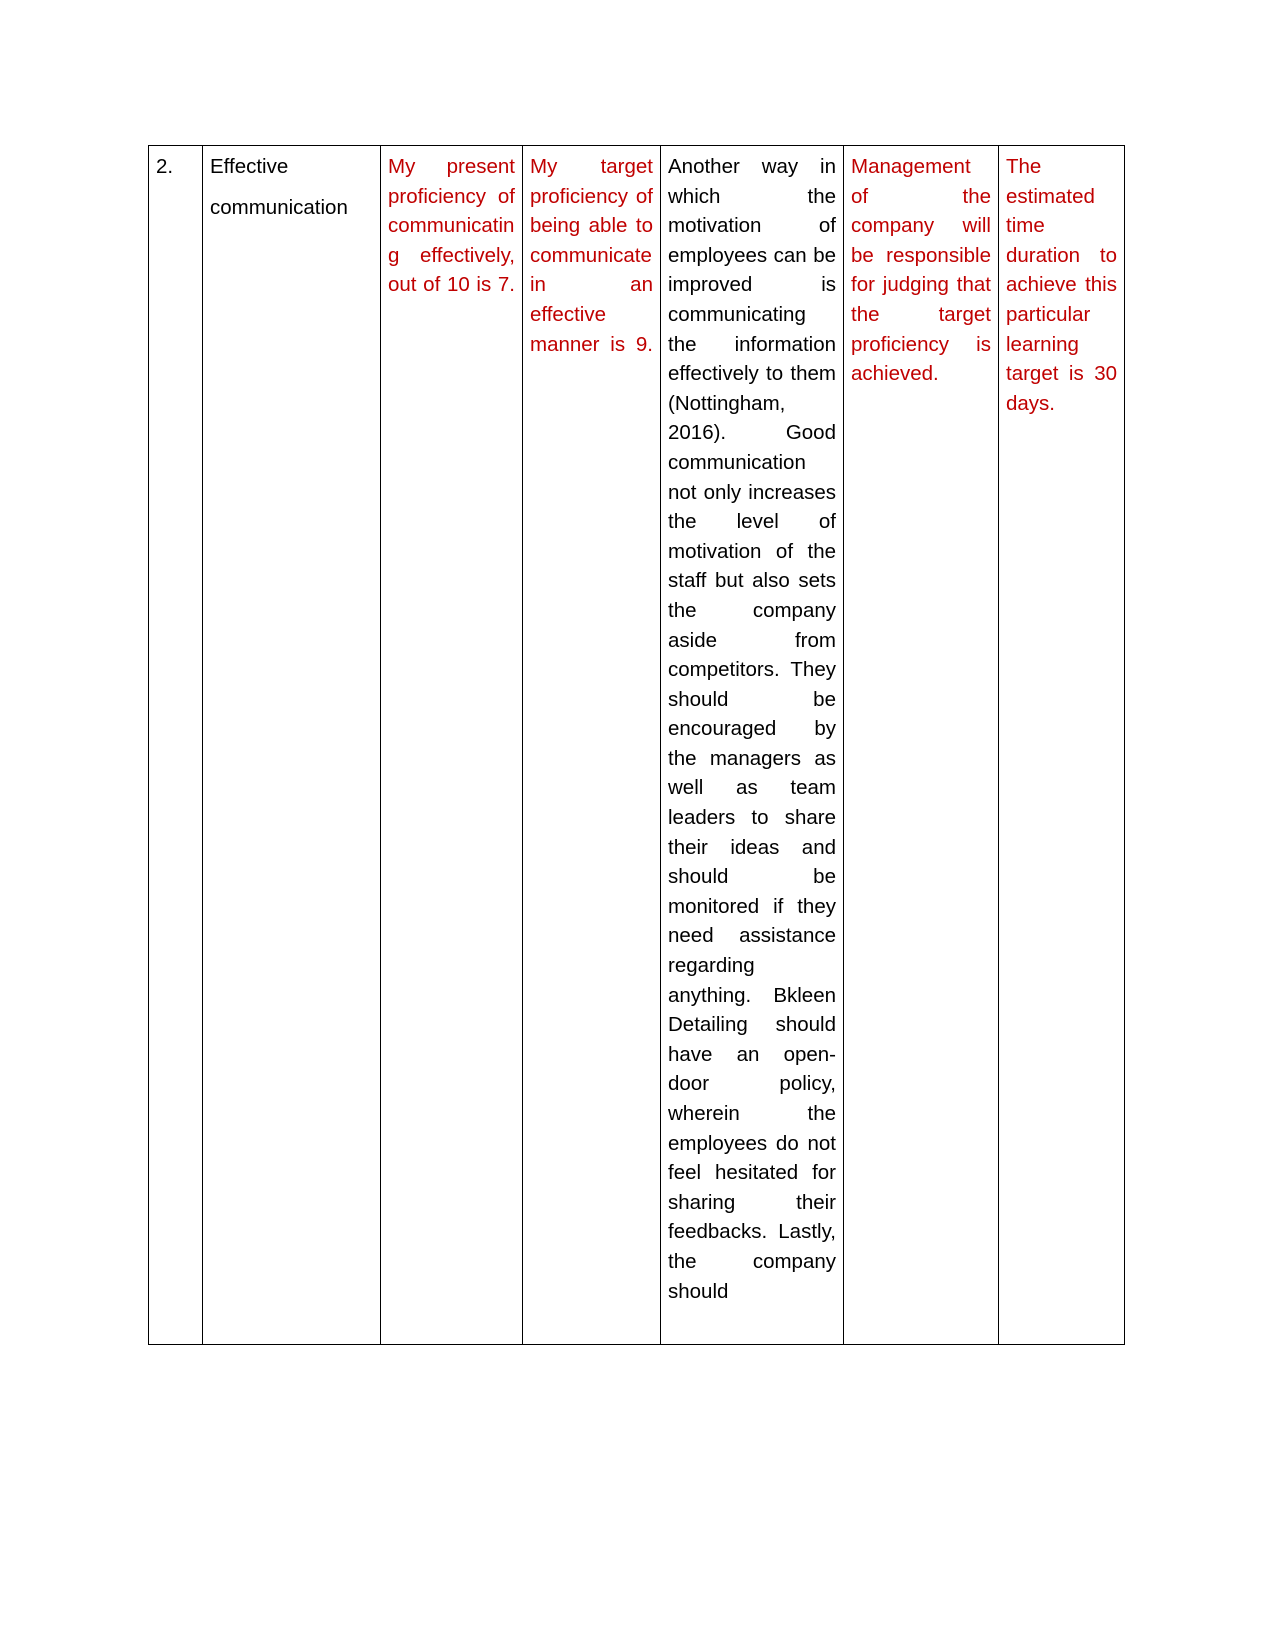 The width and height of the screenshot is (1275, 1651). Describe the element at coordinates (249, 166) in the screenshot. I see `learning-objective-line-1: Effective` at that location.